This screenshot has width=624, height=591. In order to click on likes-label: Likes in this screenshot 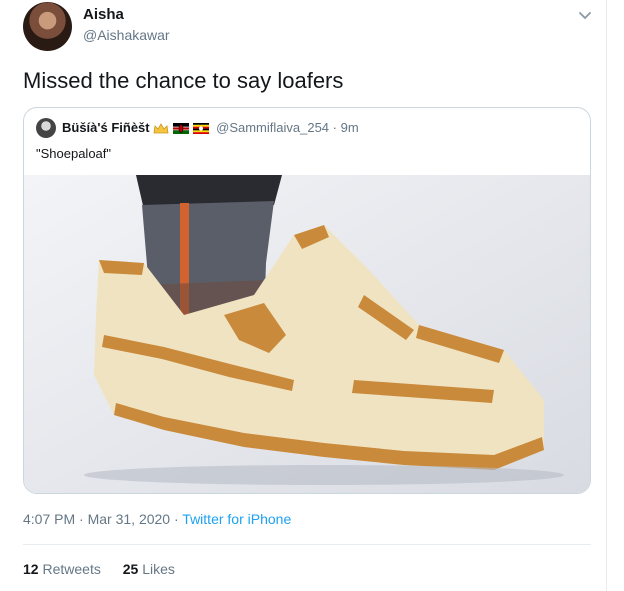, I will do `click(158, 569)`.